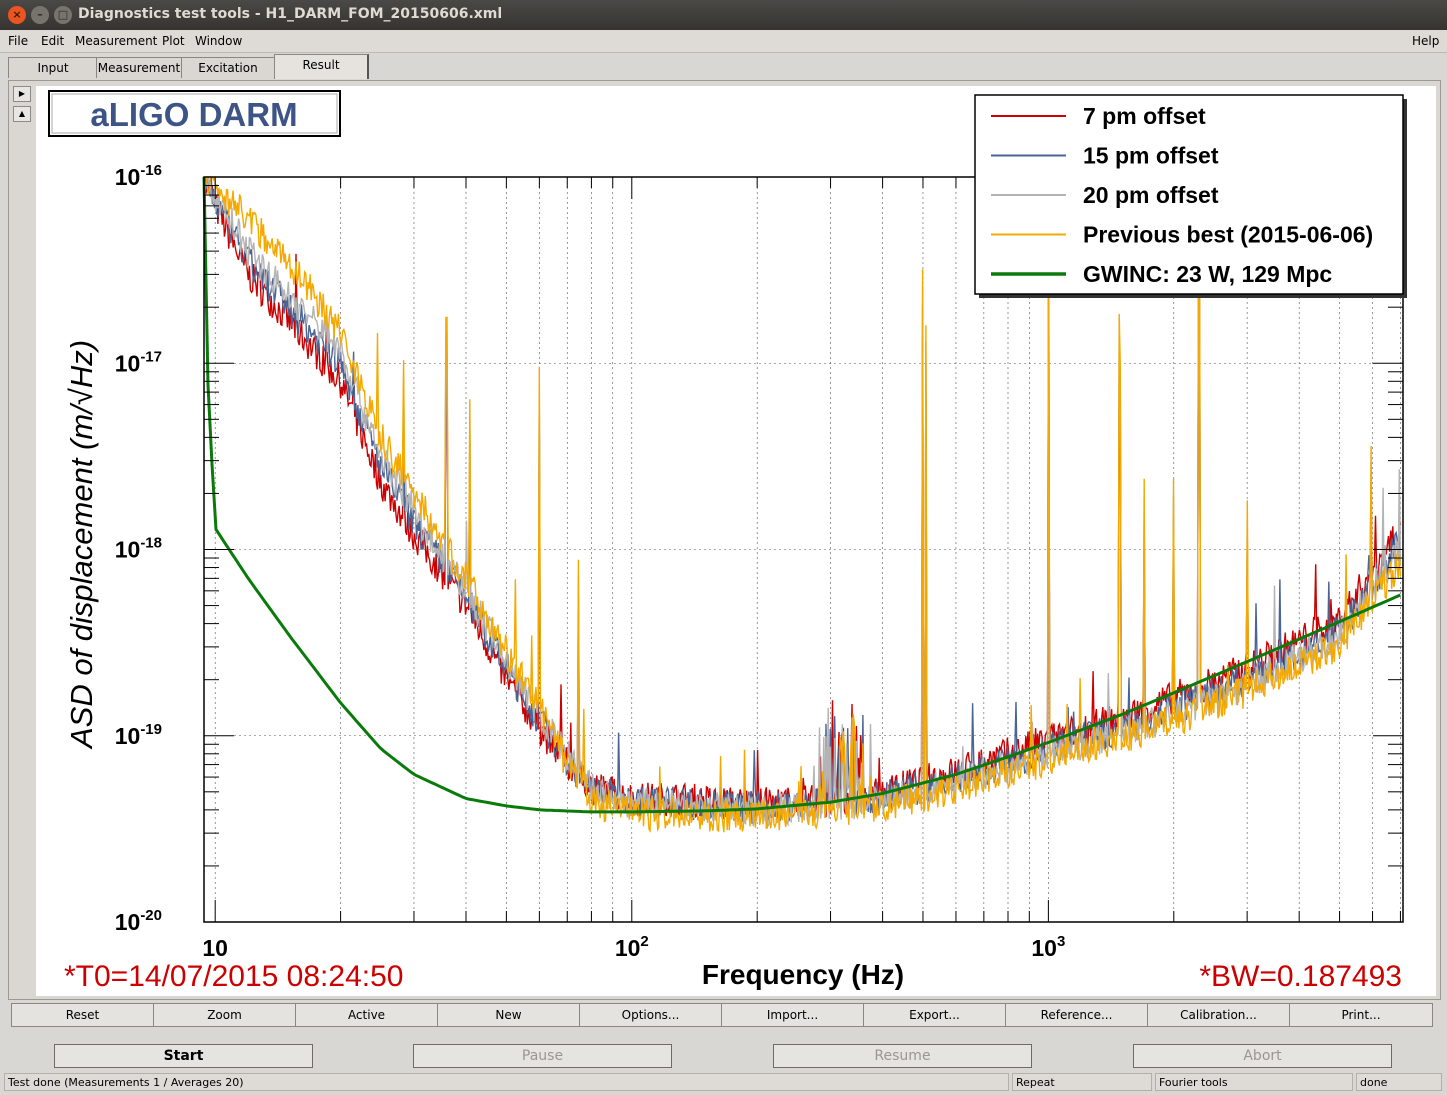 The image size is (1447, 1095). Describe the element at coordinates (17, 15) in the screenshot. I see `close-window-button: ×` at that location.